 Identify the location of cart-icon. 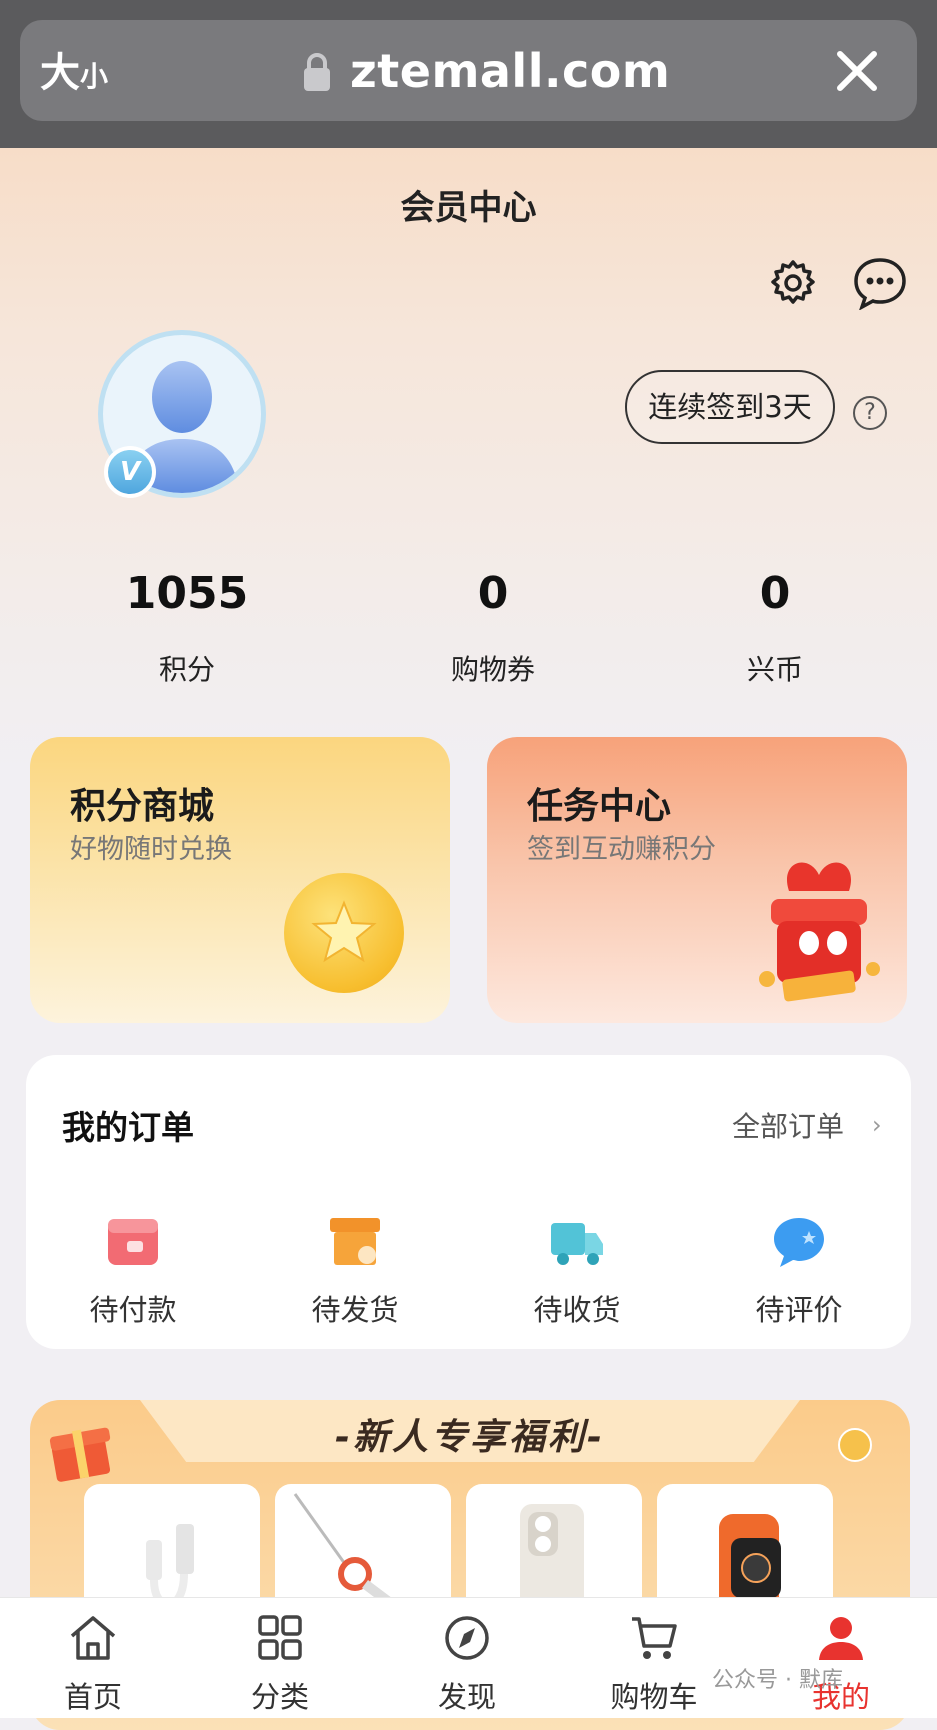
(654, 1638).